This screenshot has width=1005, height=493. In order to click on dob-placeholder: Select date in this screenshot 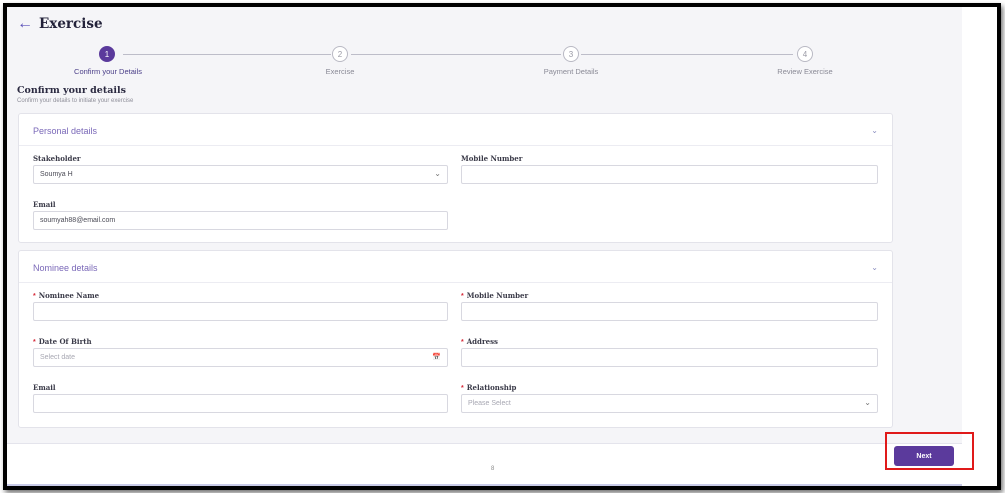, I will do `click(58, 357)`.